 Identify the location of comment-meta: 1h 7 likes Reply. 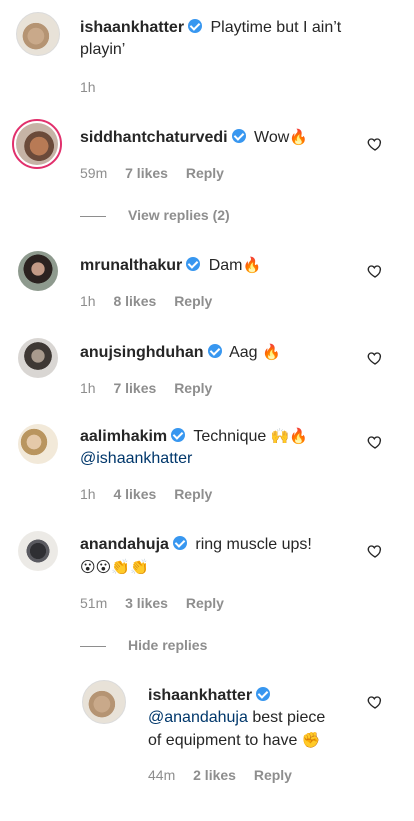
(153, 388).